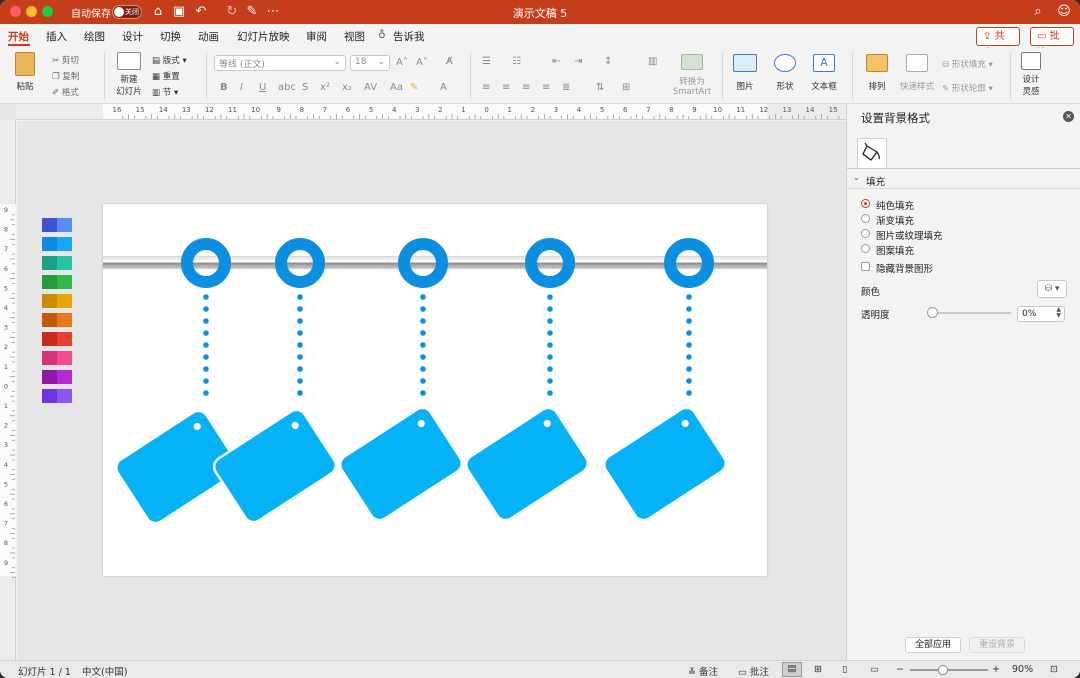  I want to click on apply-to-all-button: 全部应用, so click(933, 645).